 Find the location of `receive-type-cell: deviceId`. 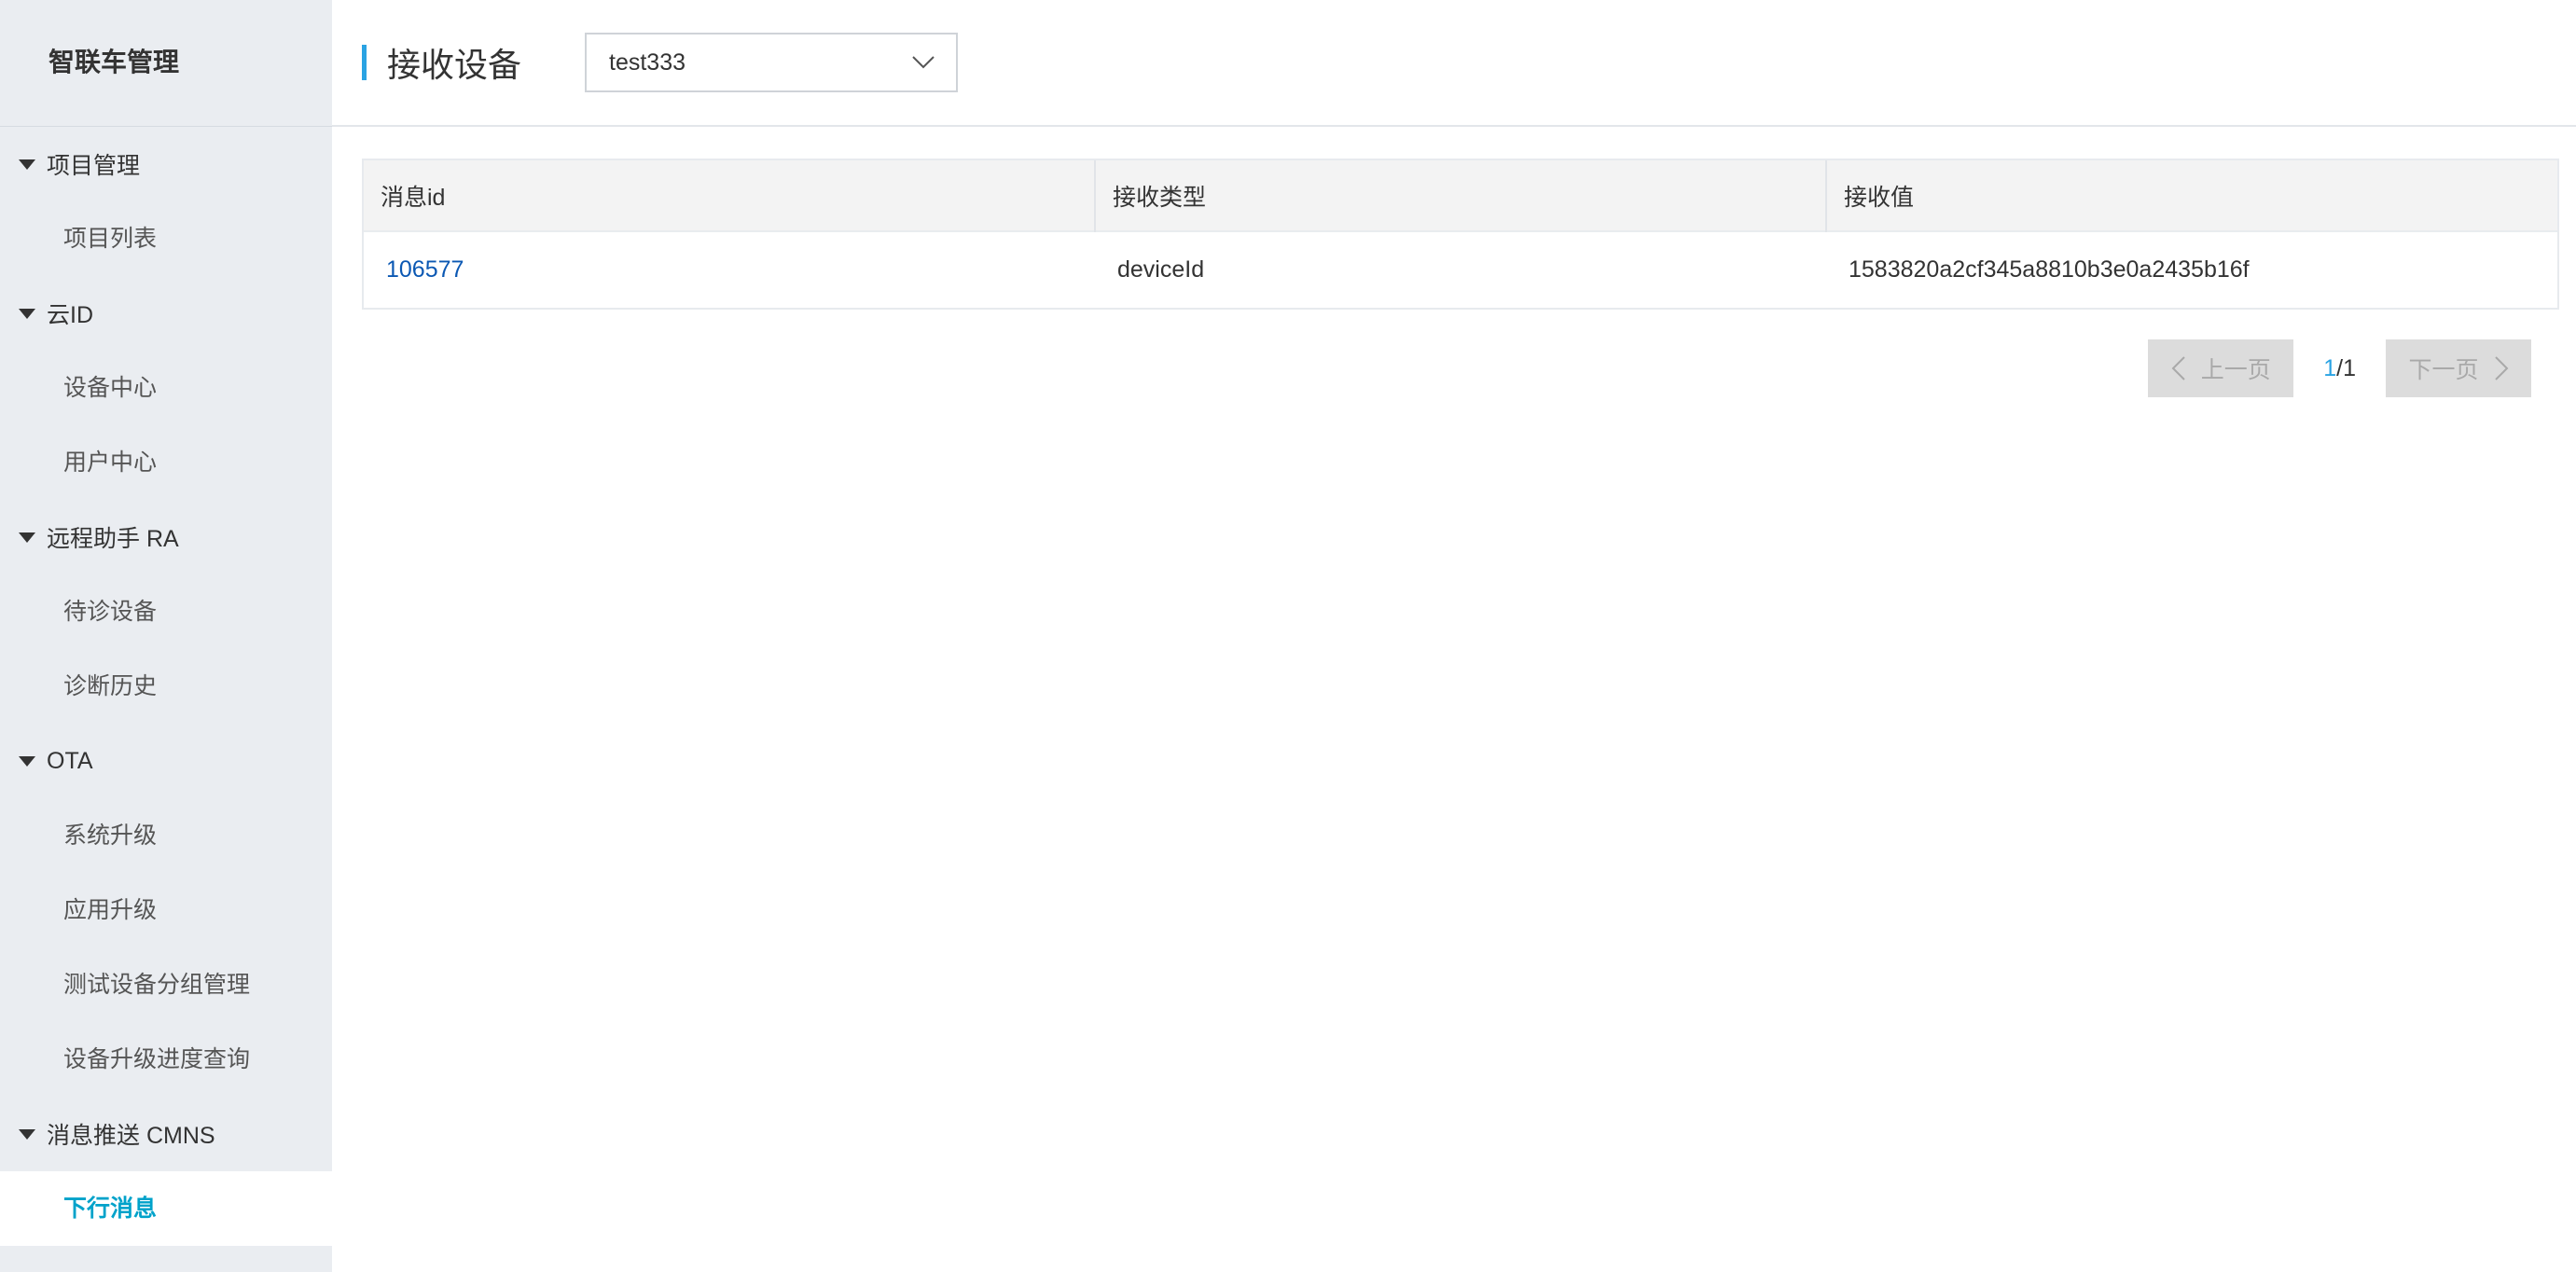

receive-type-cell: deviceId is located at coordinates (1460, 269).